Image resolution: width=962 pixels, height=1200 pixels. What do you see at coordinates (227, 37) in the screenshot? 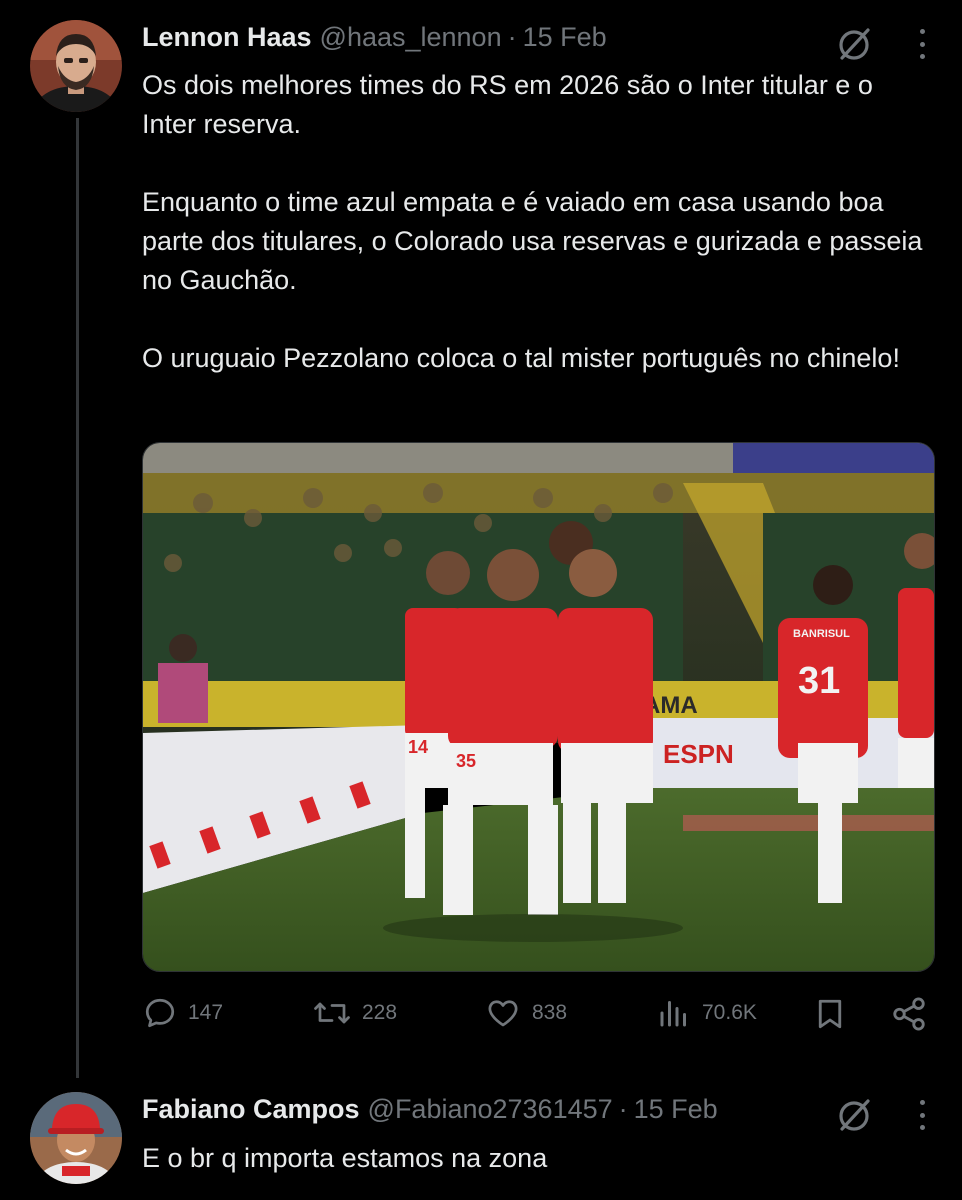
I see `author-name: Lennon Haas` at bounding box center [227, 37].